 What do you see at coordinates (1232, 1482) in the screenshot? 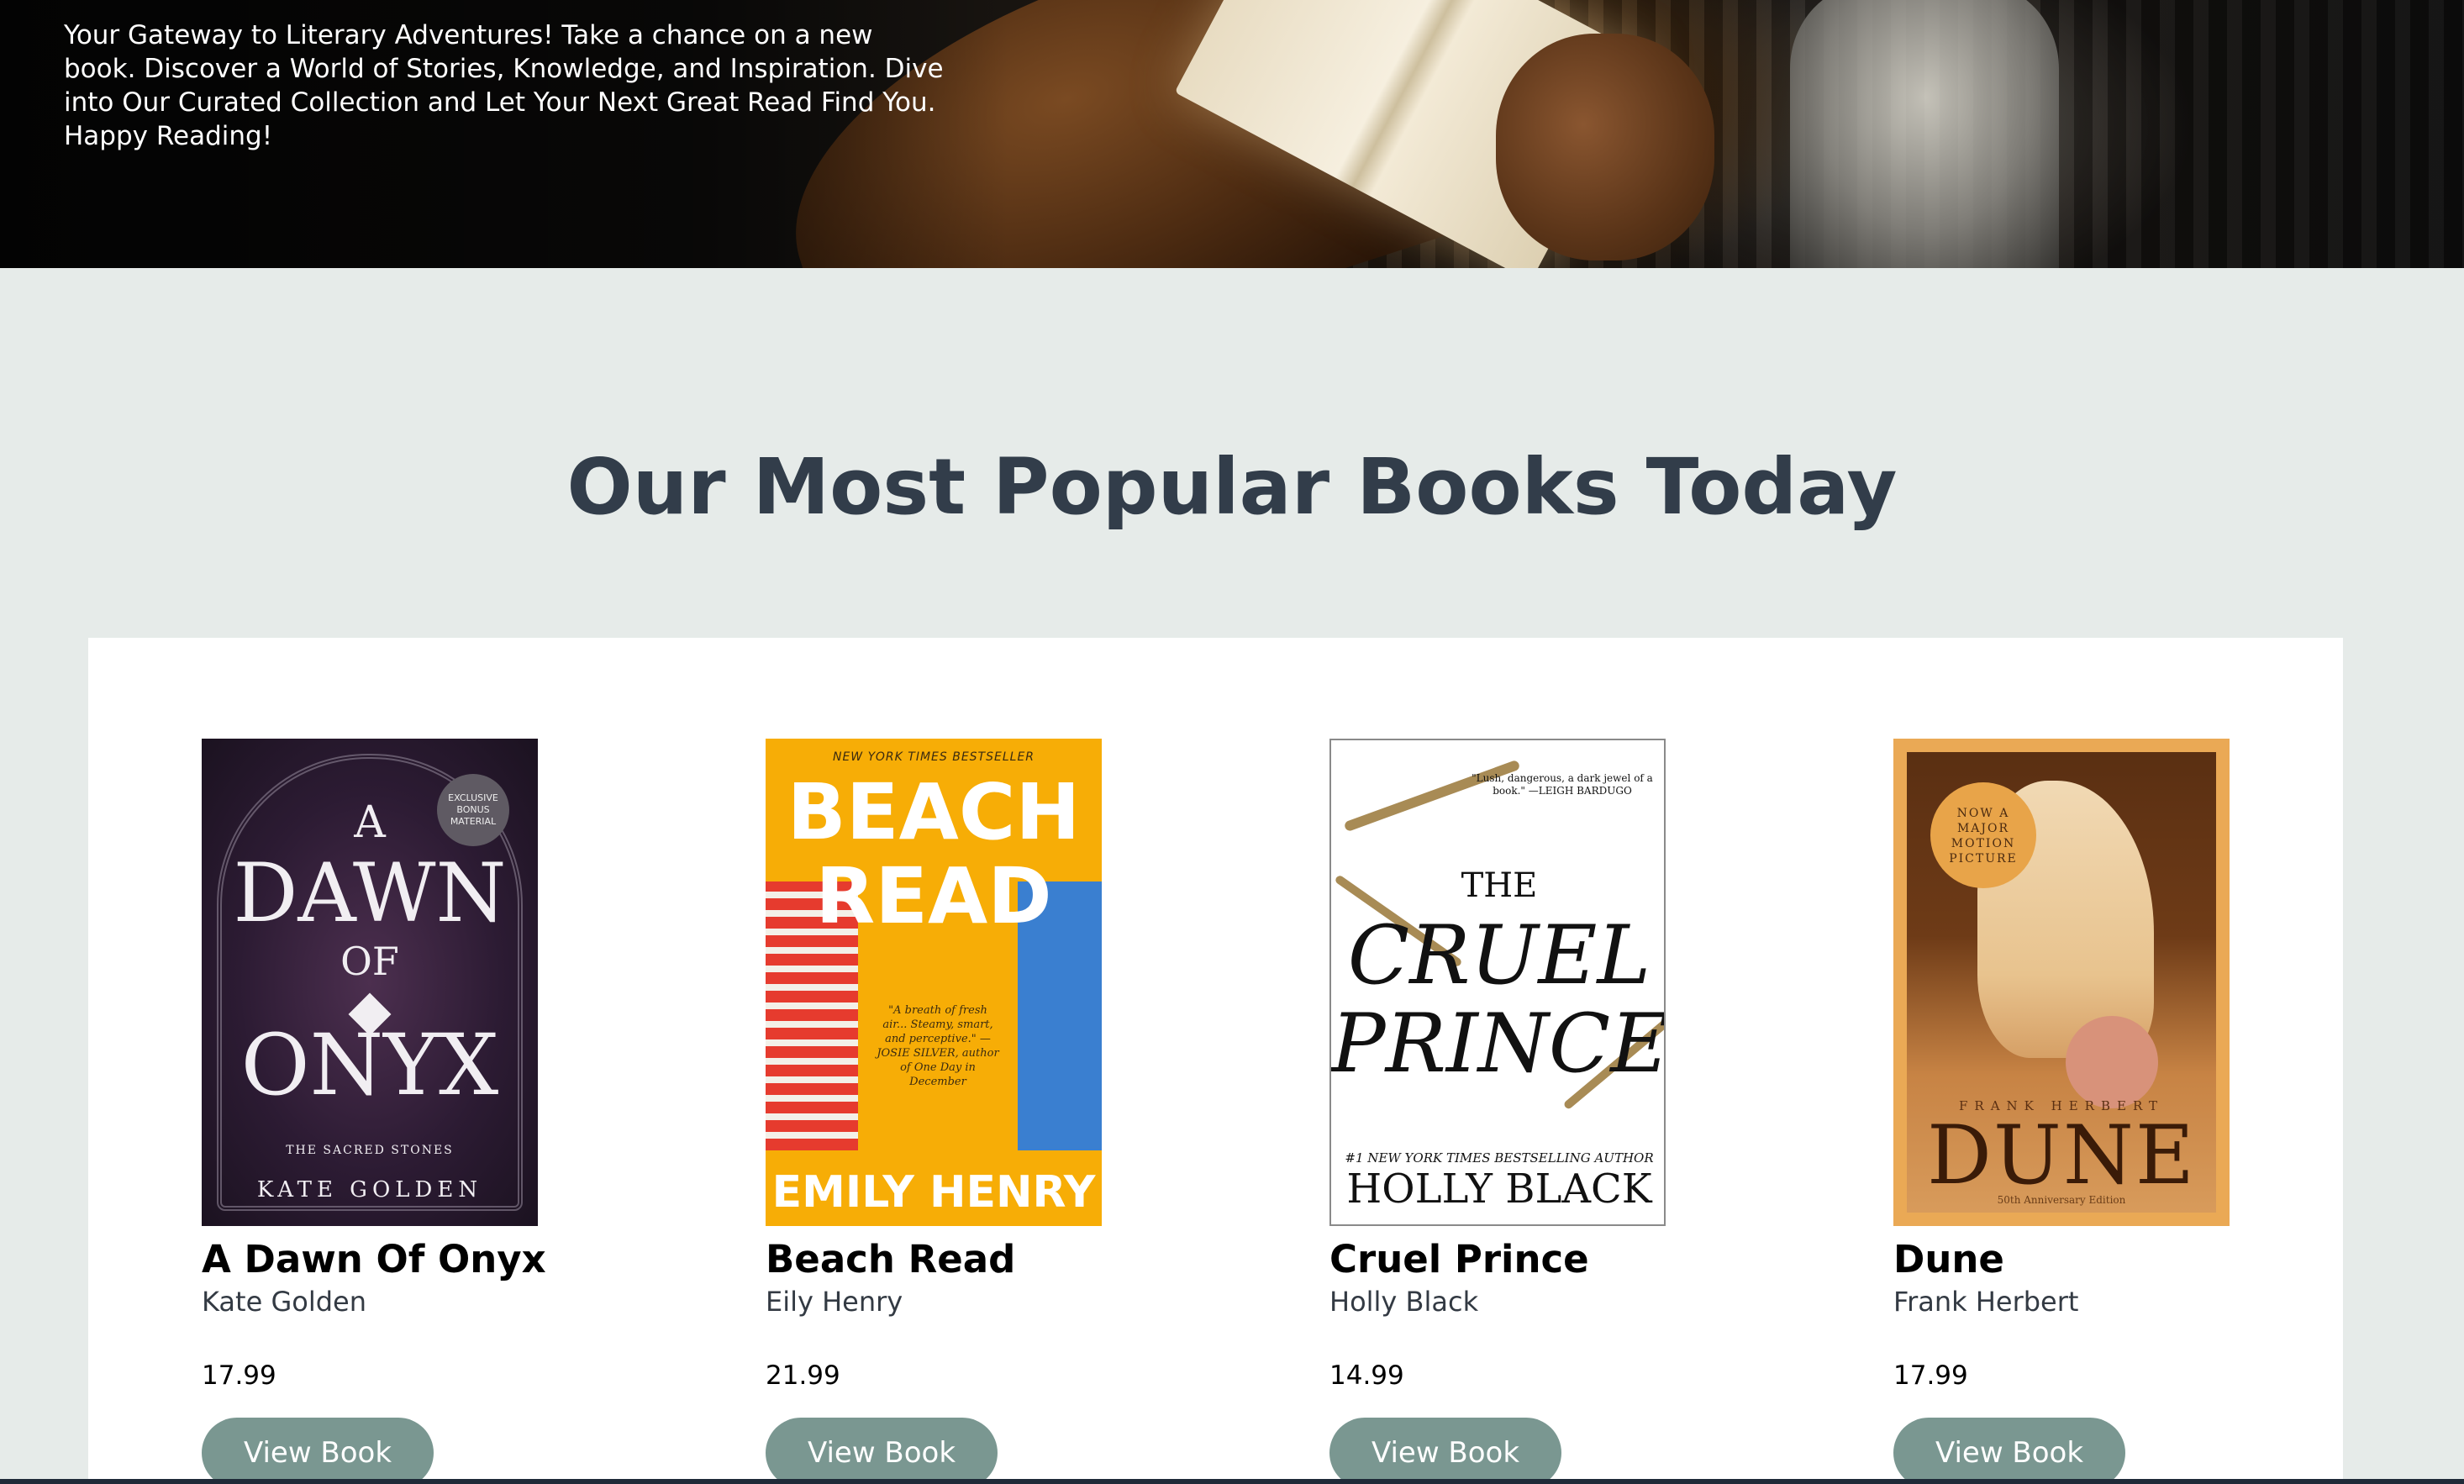
I see `page-bottom-edge` at bounding box center [1232, 1482].